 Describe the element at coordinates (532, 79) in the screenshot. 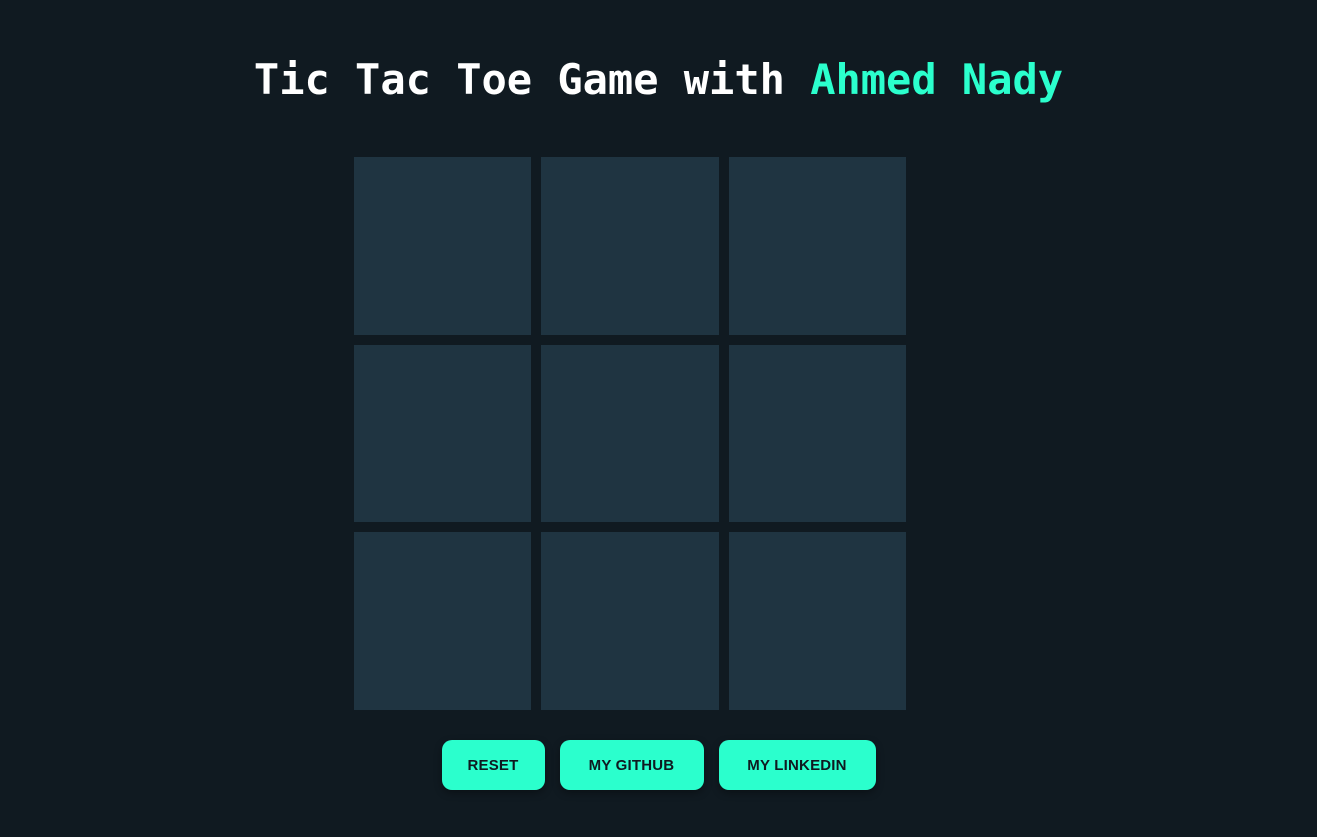

I see `title-prefix: Tic Tac Toe Game with` at that location.